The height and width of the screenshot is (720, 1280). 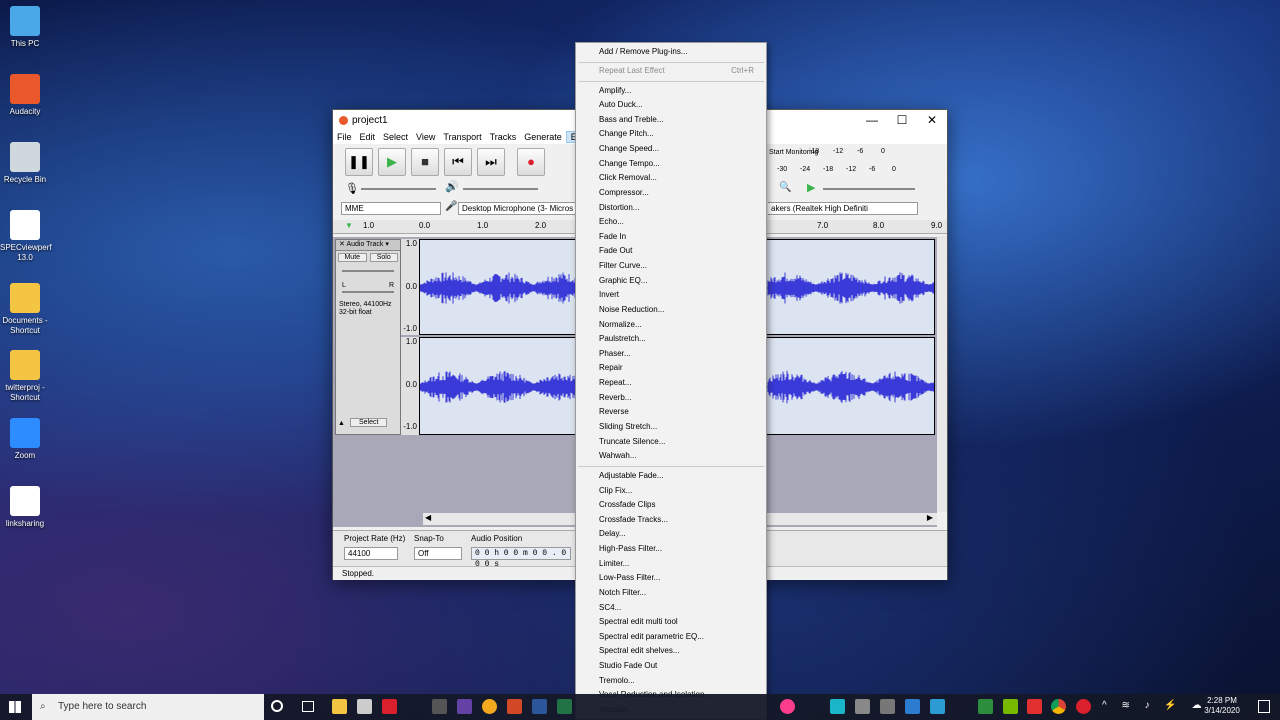 I want to click on zoom-icon: 🔍, so click(x=785, y=187).